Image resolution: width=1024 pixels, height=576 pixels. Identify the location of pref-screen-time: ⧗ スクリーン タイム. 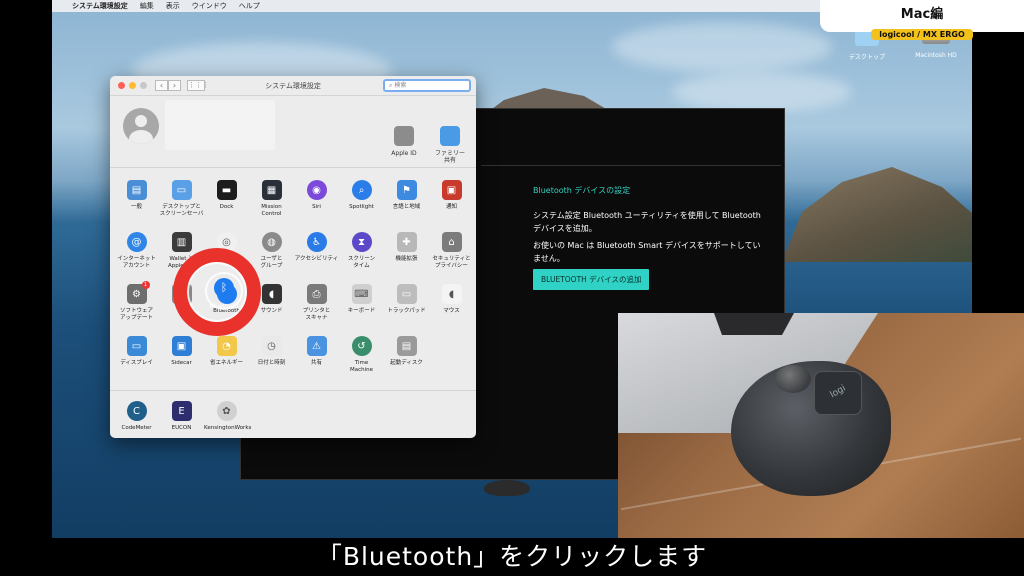
(361, 258).